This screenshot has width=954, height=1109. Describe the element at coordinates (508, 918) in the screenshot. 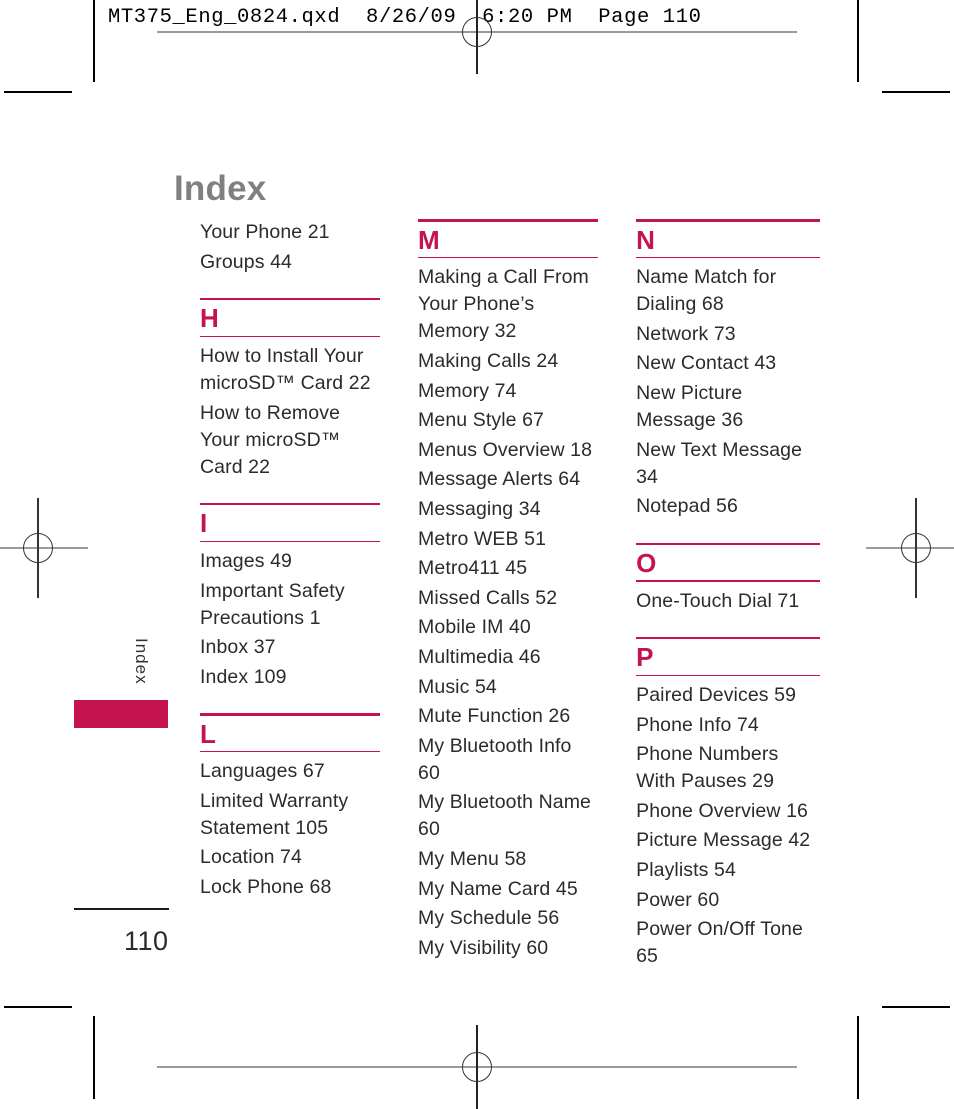

I see `index-entry: My Schedule 56` at that location.